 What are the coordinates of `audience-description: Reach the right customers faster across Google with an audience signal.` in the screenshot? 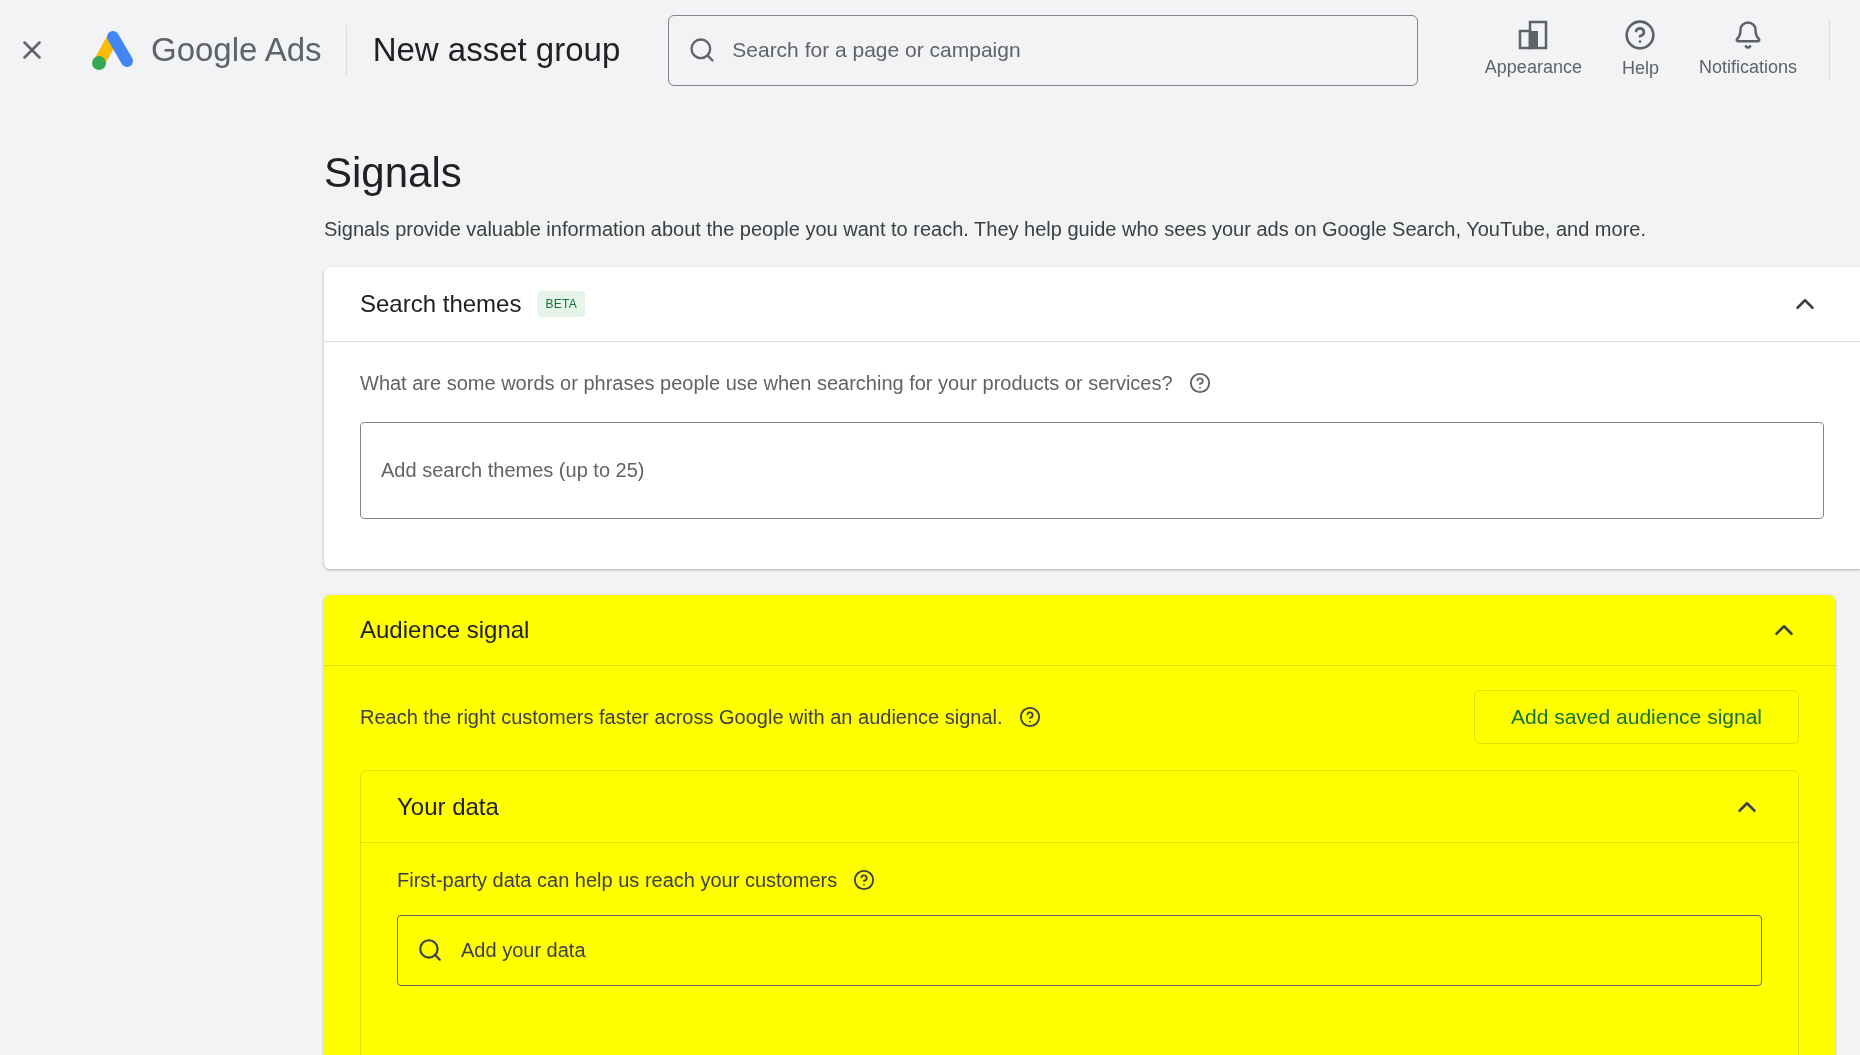 It's located at (681, 717).